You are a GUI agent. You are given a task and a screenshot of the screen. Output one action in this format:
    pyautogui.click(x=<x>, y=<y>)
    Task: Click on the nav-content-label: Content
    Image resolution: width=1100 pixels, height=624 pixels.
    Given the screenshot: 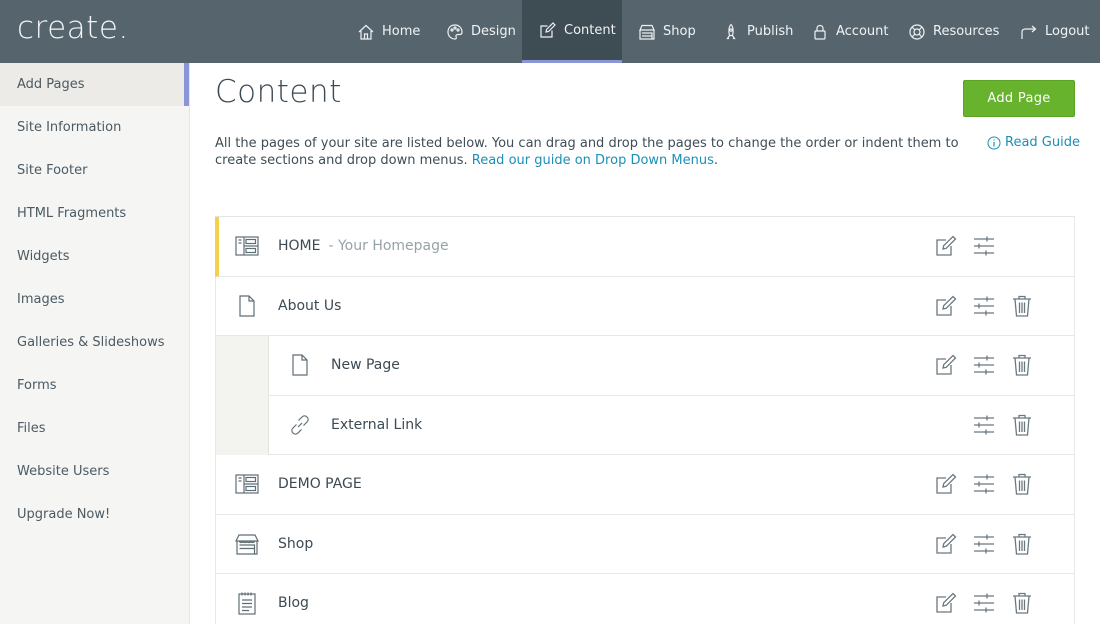 What is the action you would take?
    pyautogui.click(x=590, y=30)
    